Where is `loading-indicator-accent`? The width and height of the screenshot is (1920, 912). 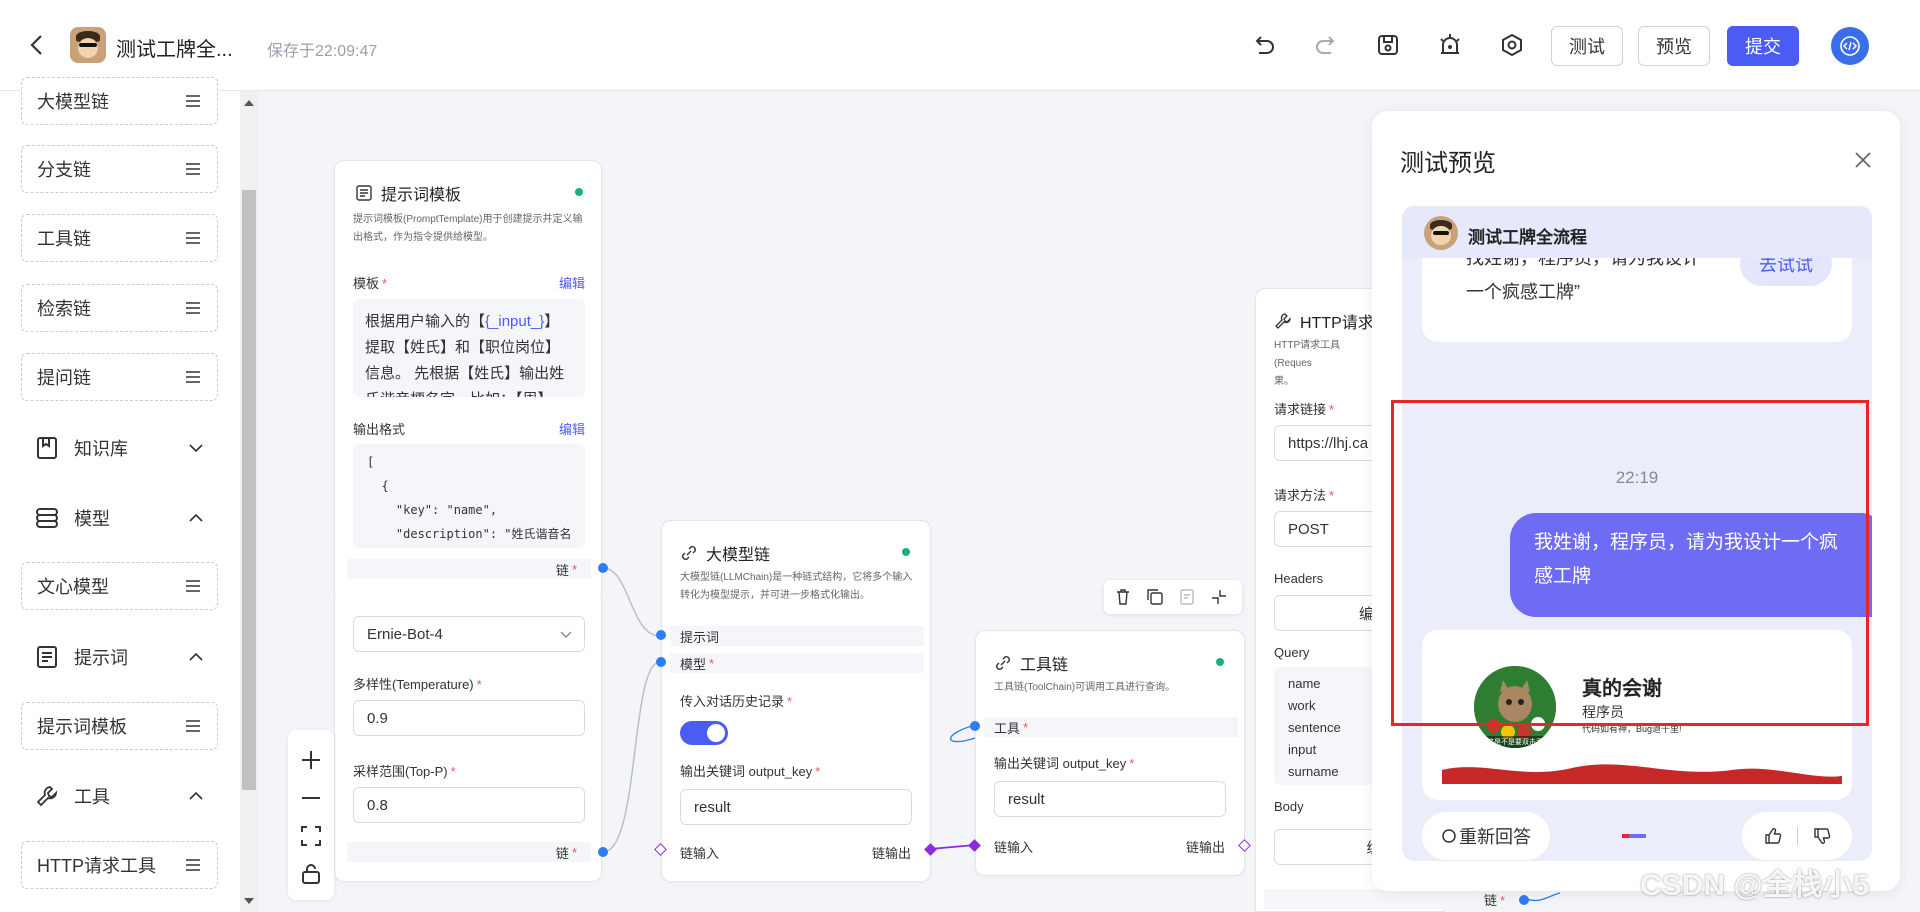 loading-indicator-accent is located at coordinates (1625, 836).